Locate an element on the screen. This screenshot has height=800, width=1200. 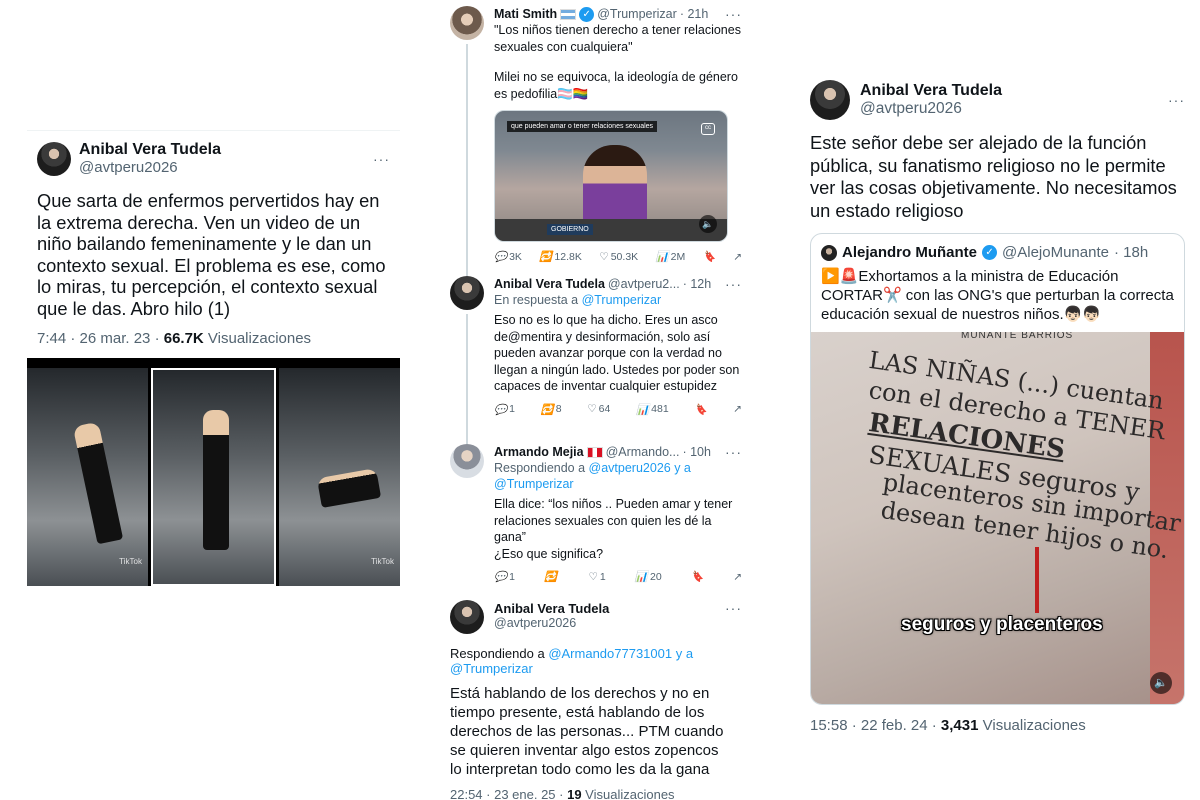
author-name: Armando Mejia is located at coordinates (539, 452).